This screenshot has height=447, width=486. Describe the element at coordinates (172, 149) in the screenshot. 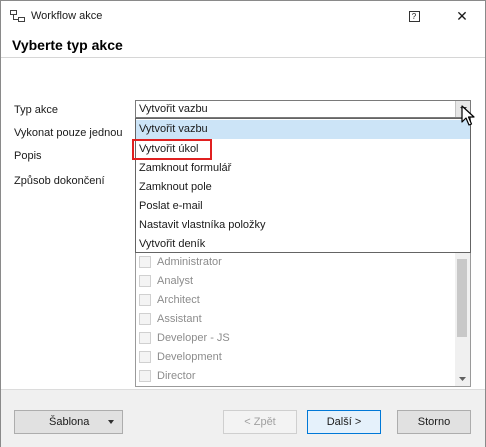

I see `highlight-annotation` at that location.